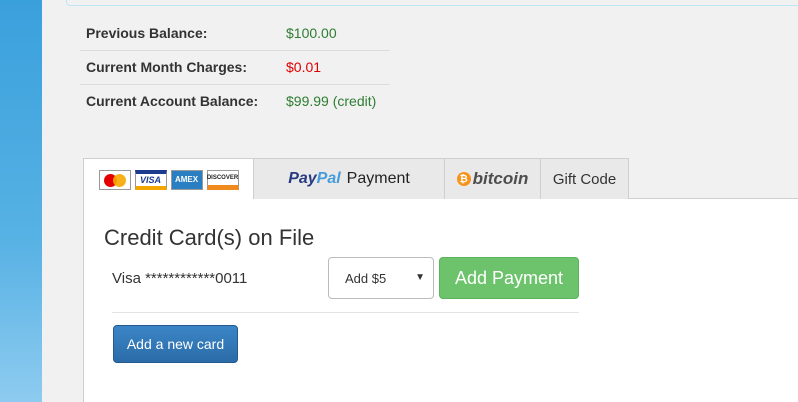 The height and width of the screenshot is (402, 798). What do you see at coordinates (463, 179) in the screenshot?
I see `bitcoin-icon: ₿` at bounding box center [463, 179].